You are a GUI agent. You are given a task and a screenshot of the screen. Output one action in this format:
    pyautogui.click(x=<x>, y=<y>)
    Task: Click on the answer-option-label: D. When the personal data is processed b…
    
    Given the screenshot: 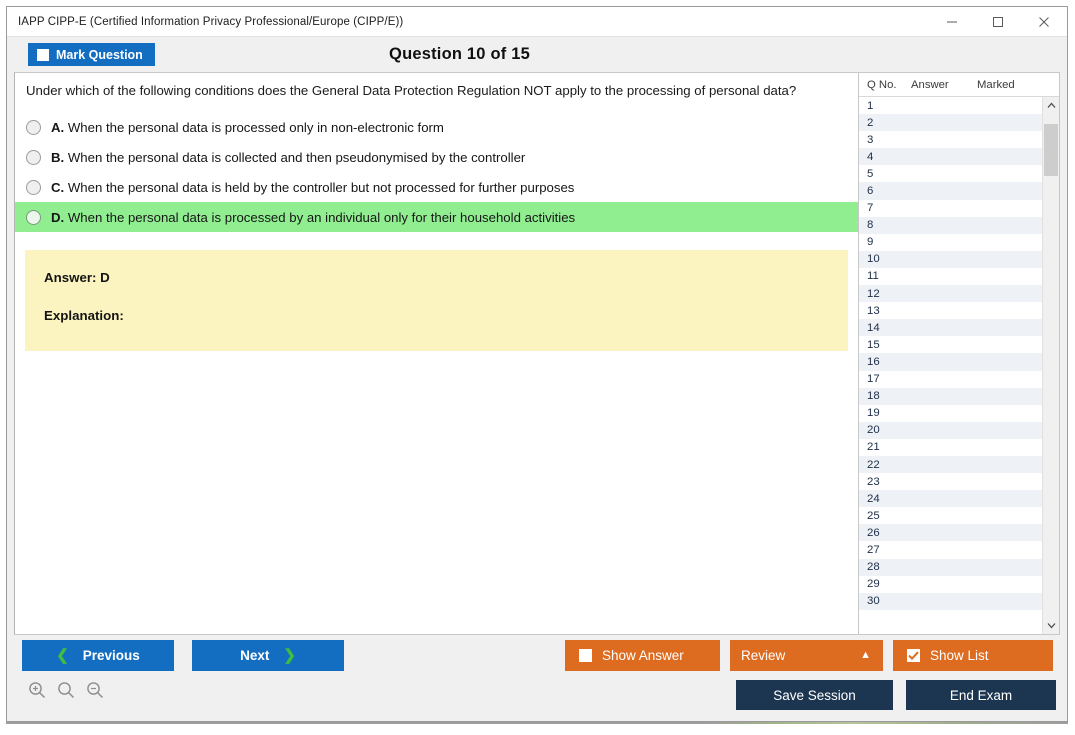 What is the action you would take?
    pyautogui.click(x=313, y=217)
    